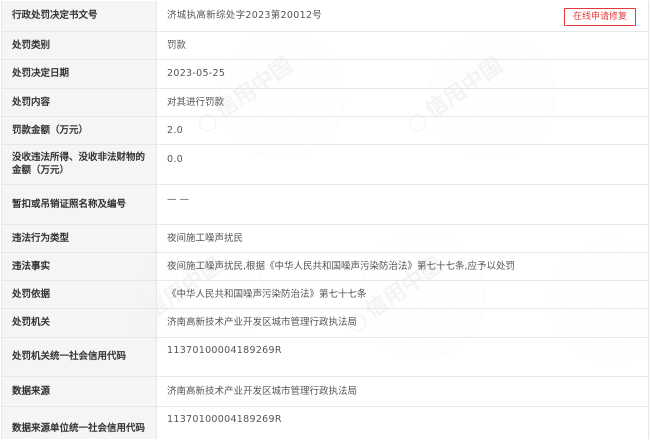 This screenshot has height=440, width=650. I want to click on row-value: 罚款, so click(402, 45).